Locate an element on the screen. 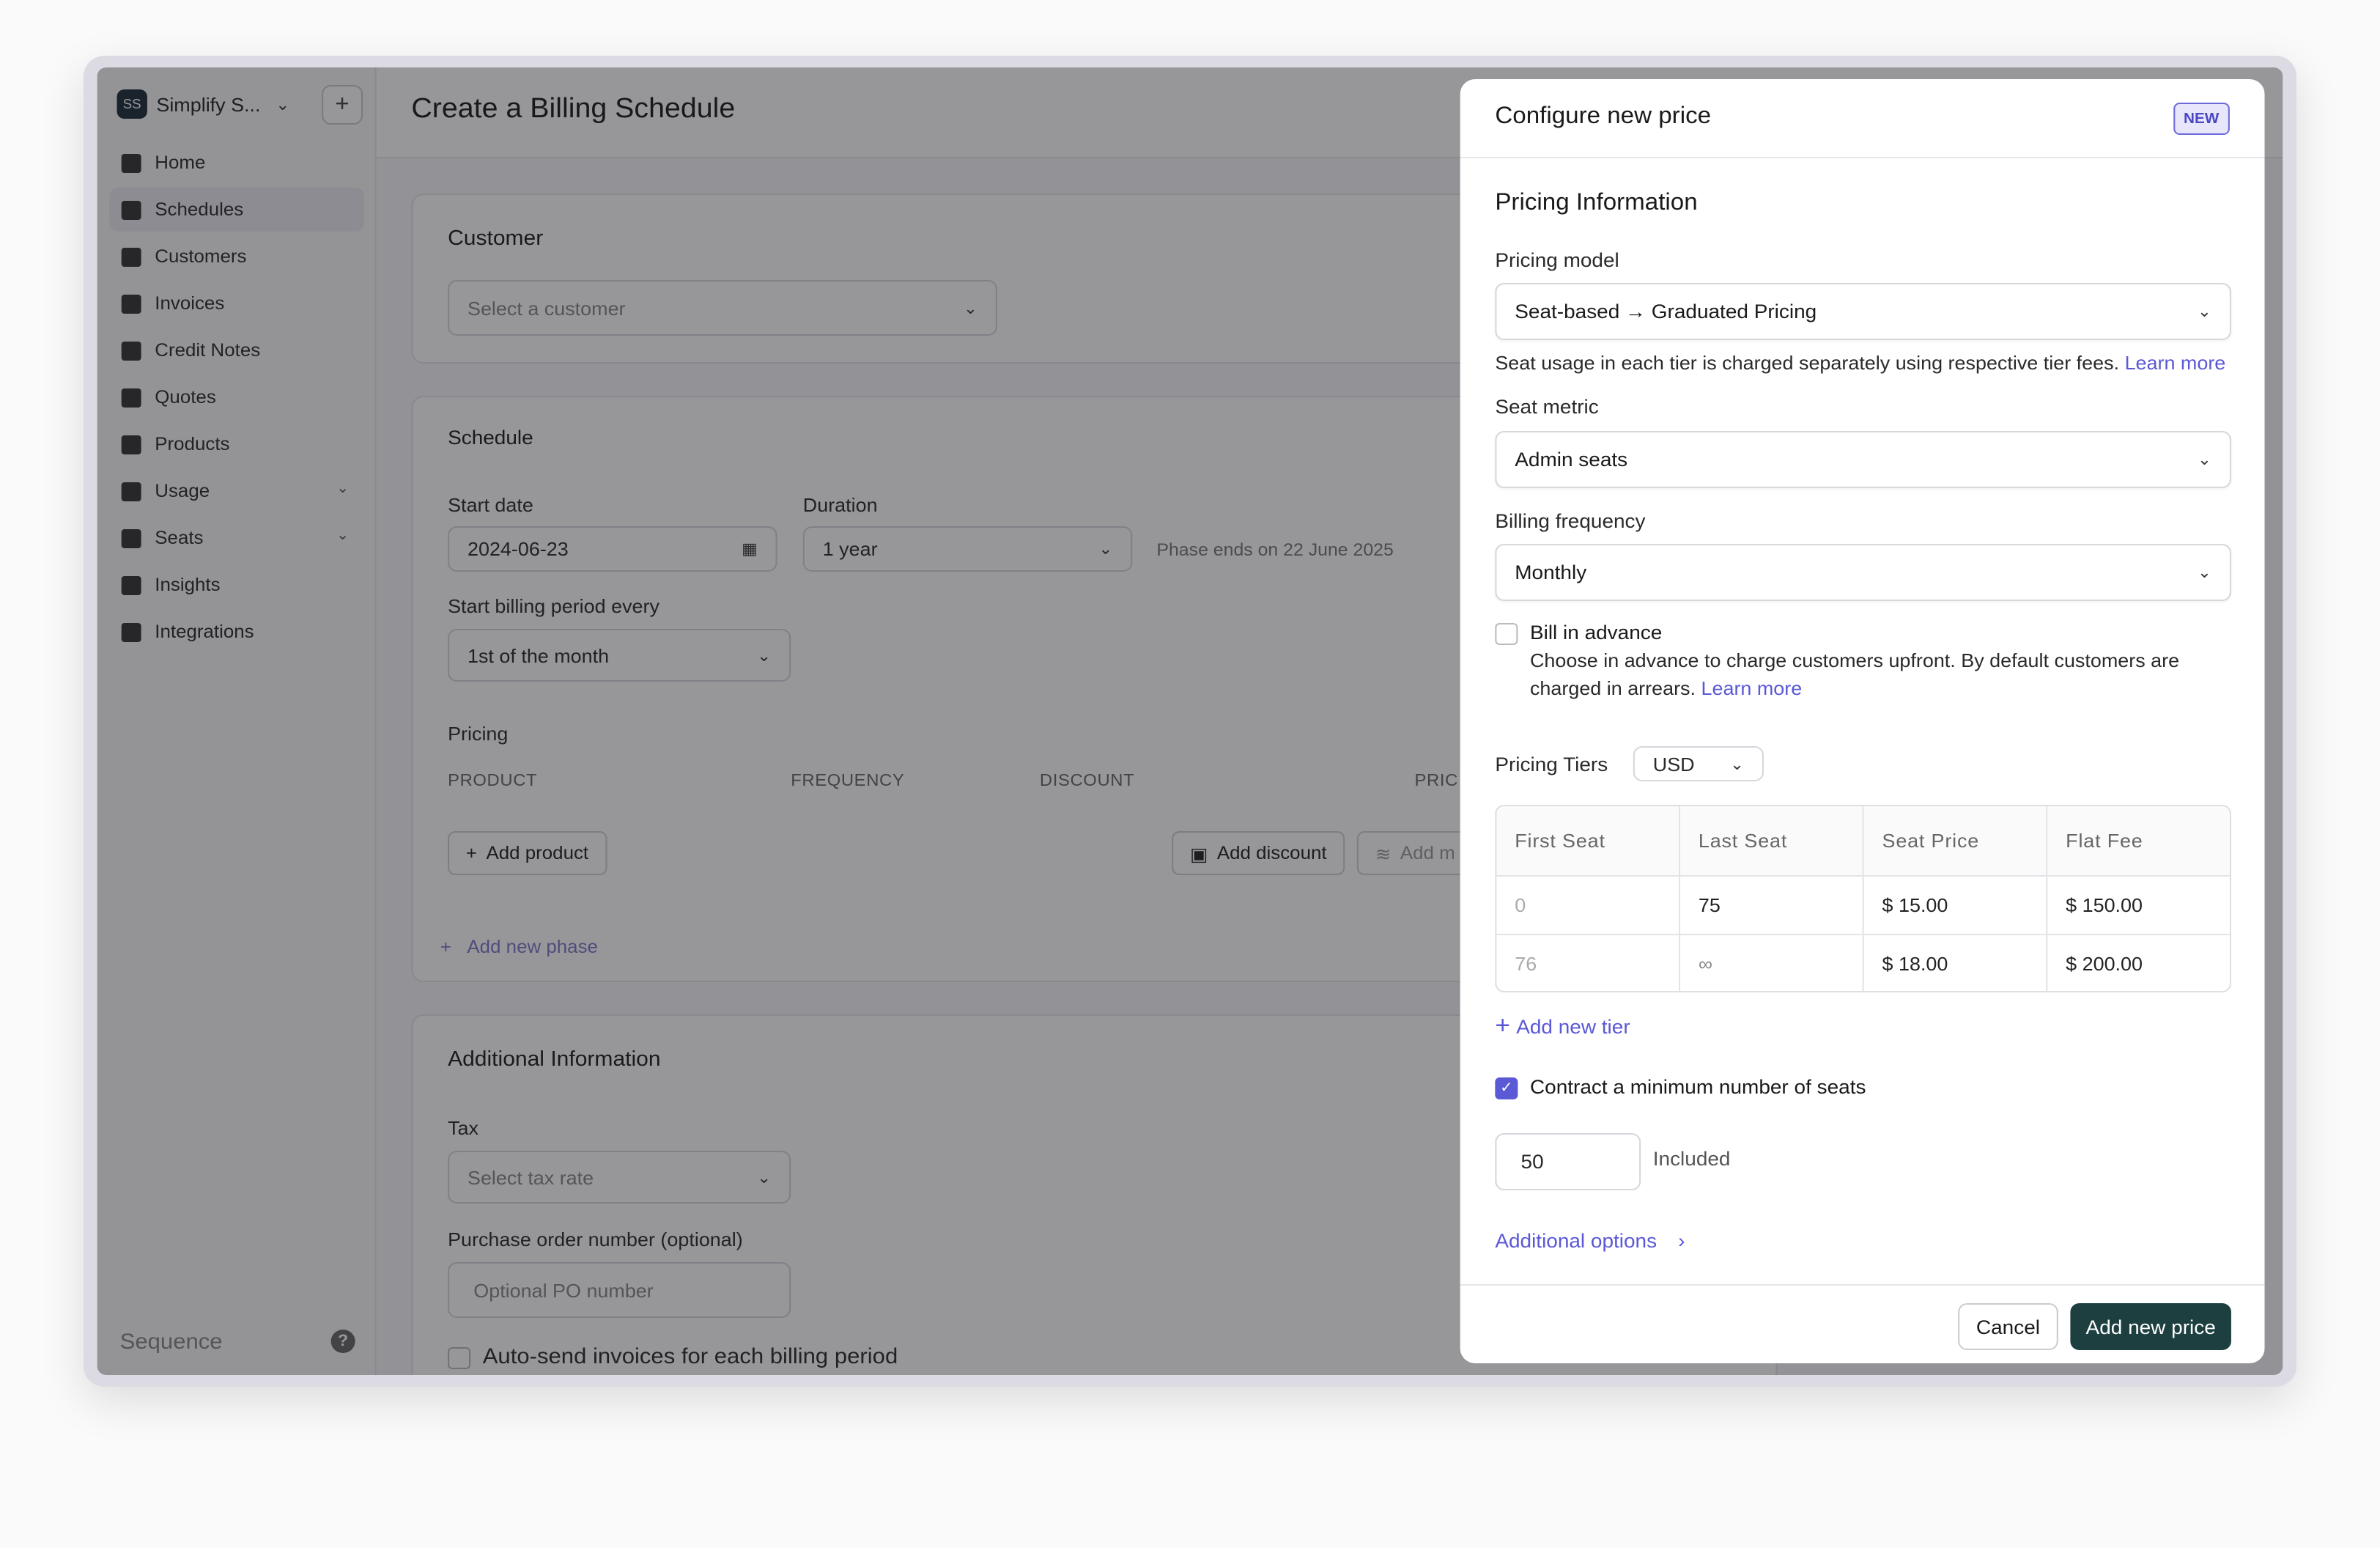 Image resolution: width=2380 pixels, height=1548 pixels. bill-in-advance-label: Bill in advance is located at coordinates (1596, 633).